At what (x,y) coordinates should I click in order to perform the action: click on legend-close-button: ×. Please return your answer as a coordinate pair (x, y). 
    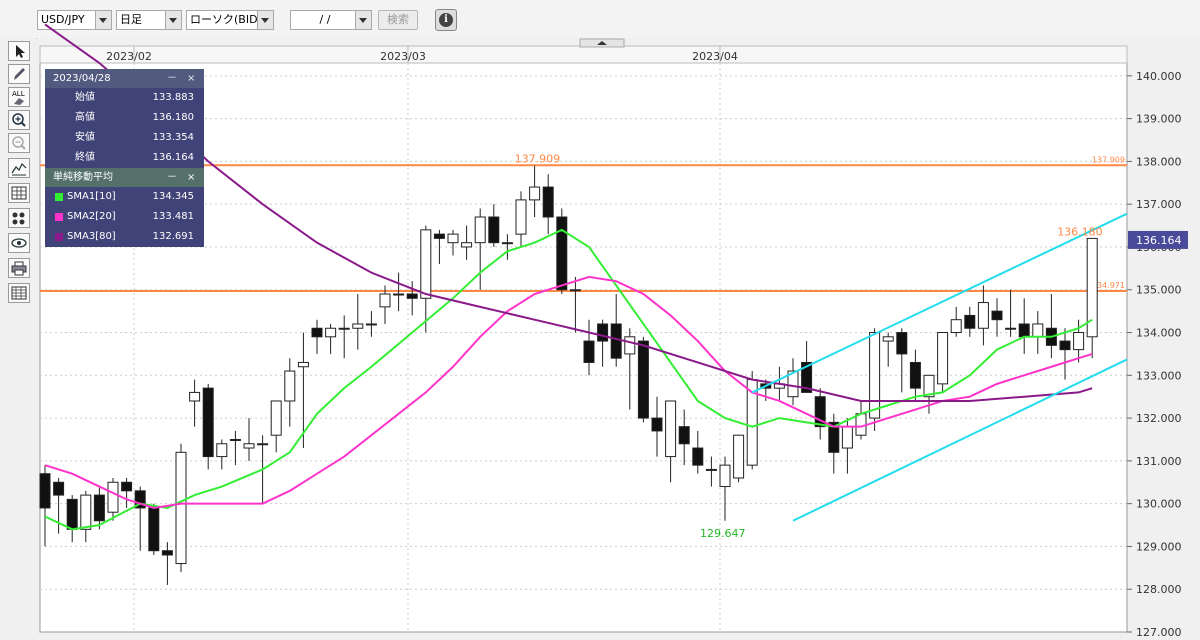
    Looking at the image, I should click on (191, 78).